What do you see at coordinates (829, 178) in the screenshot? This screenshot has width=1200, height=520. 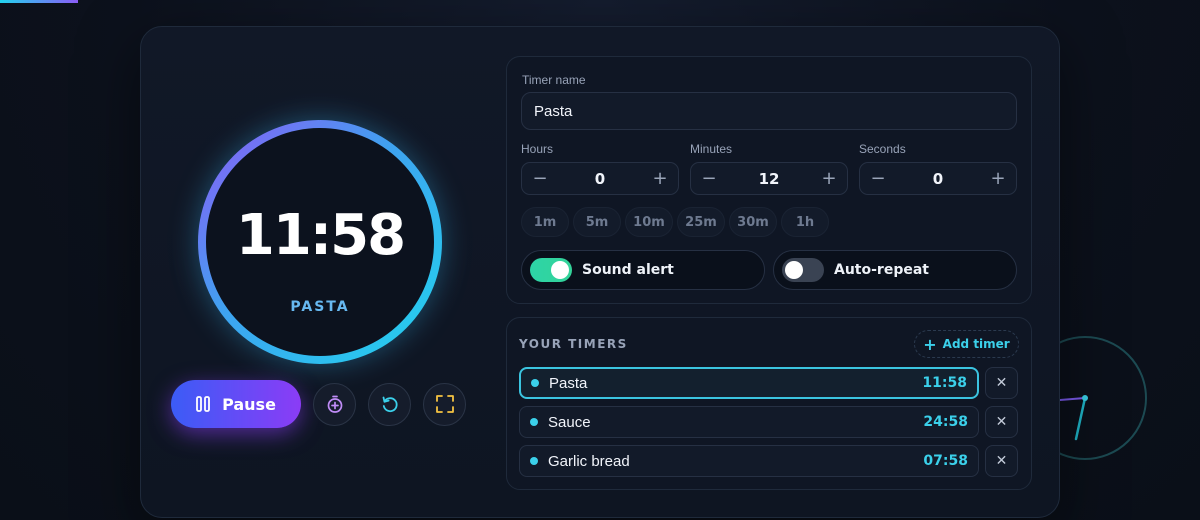 I see `minutes-increment-button: +` at bounding box center [829, 178].